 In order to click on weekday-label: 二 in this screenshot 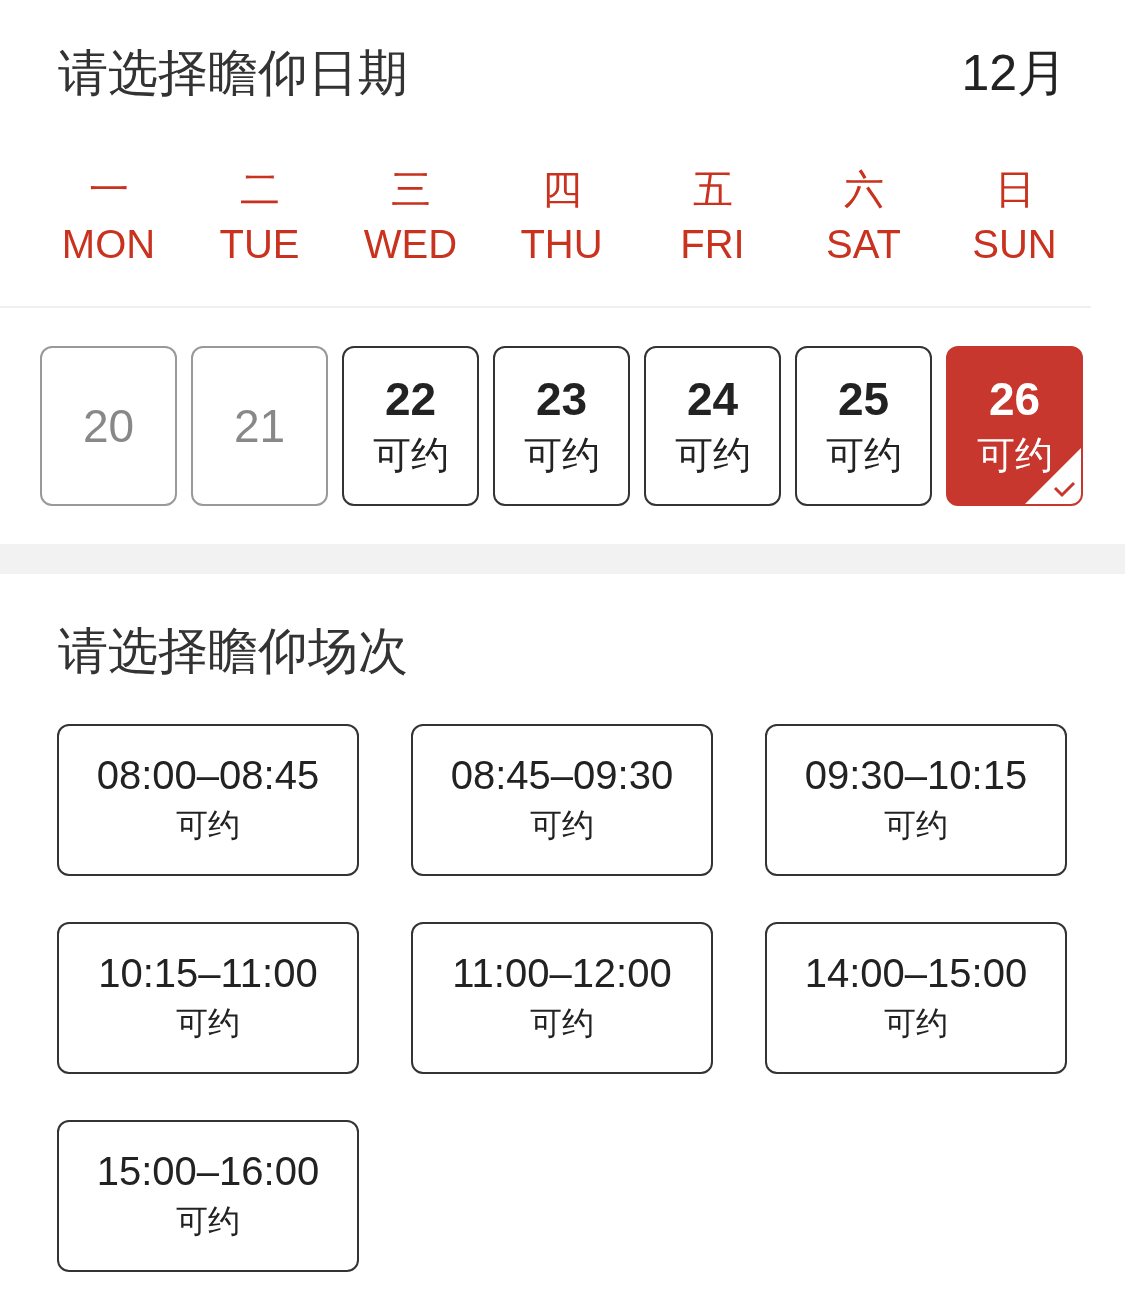, I will do `click(259, 189)`.